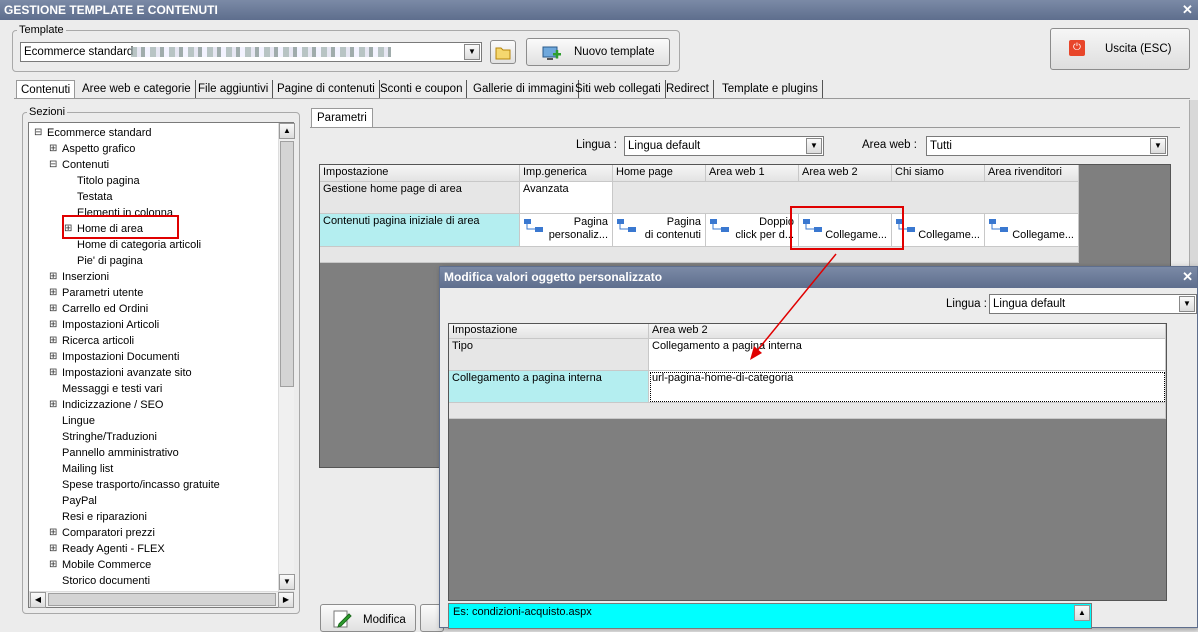  What do you see at coordinates (287, 264) in the screenshot?
I see `scroll-thumb` at bounding box center [287, 264].